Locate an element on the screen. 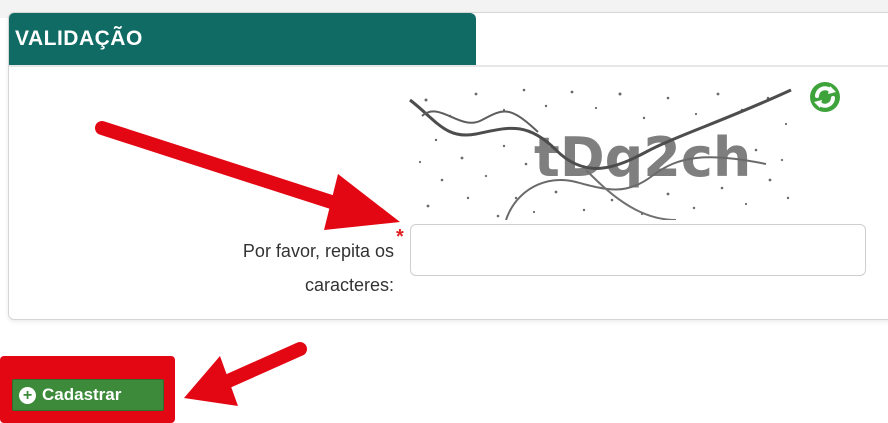 This screenshot has height=423, width=888. cadastrar-label: Cadastrar is located at coordinates (82, 394).